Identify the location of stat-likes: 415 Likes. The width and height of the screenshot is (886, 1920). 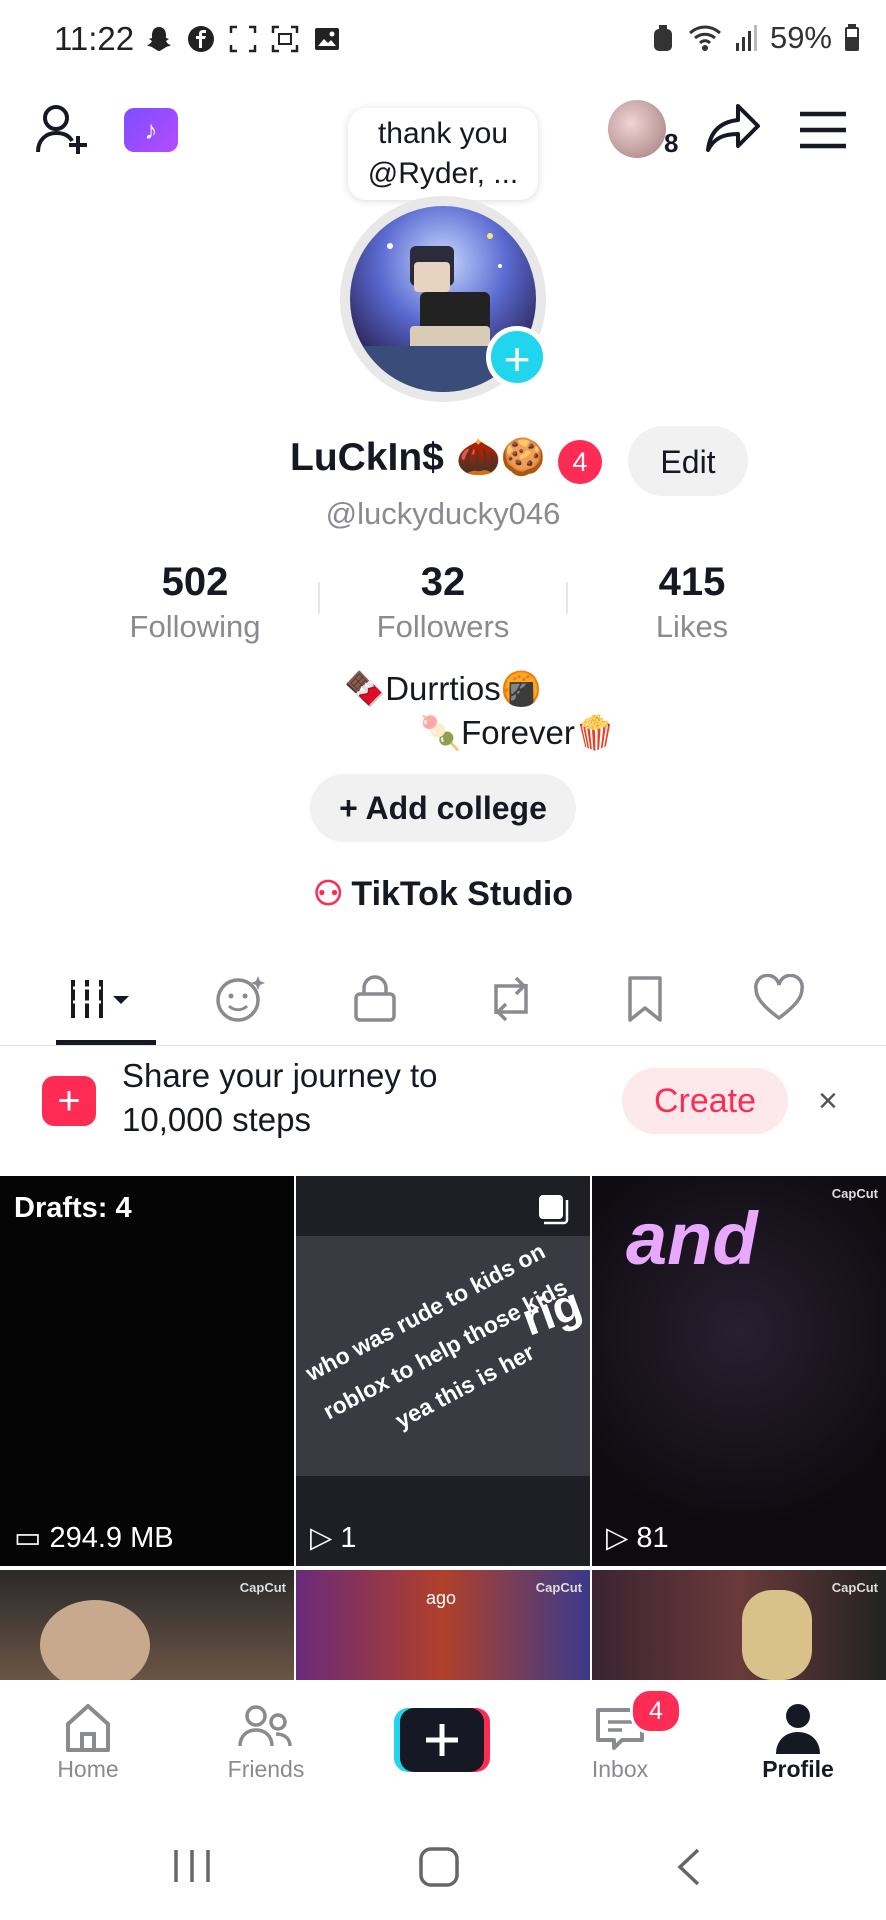
(692, 602).